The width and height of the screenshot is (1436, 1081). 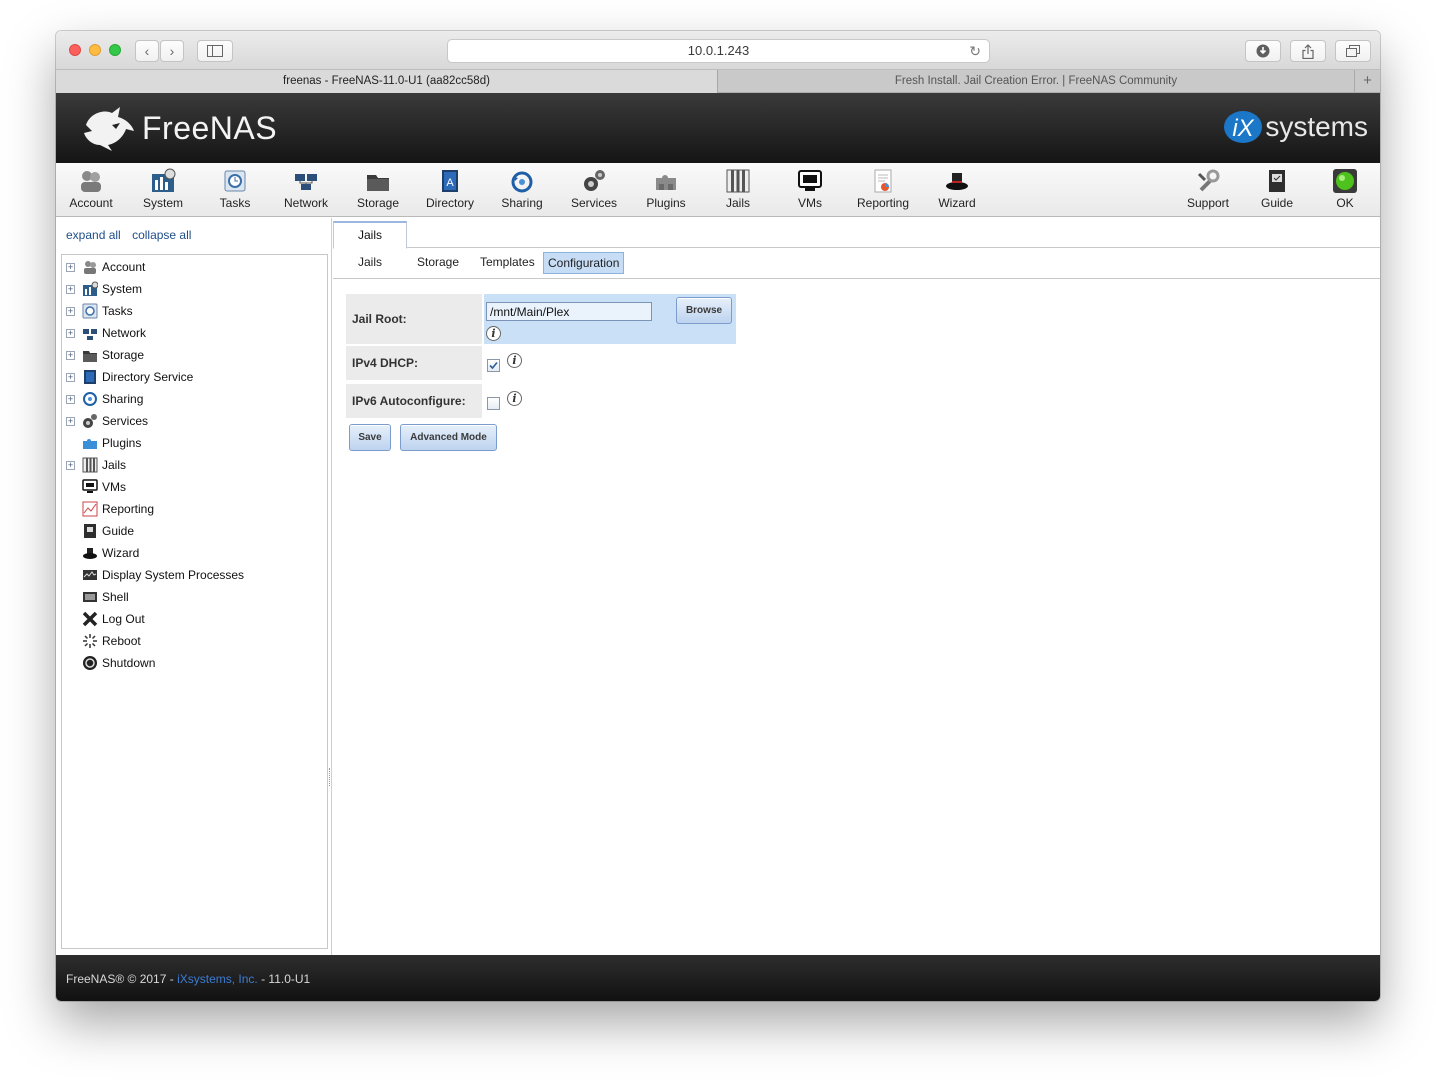 What do you see at coordinates (448, 437) in the screenshot?
I see `advanced-mode-button: Advanced Mode` at bounding box center [448, 437].